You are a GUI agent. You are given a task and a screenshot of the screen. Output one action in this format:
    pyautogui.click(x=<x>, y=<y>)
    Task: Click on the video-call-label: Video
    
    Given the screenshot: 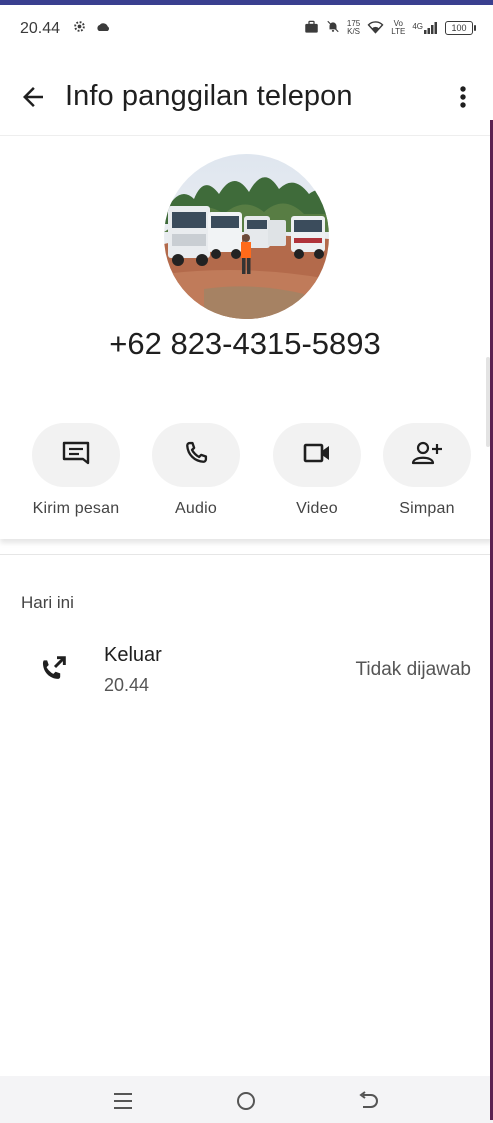 What is the action you would take?
    pyautogui.click(x=317, y=508)
    